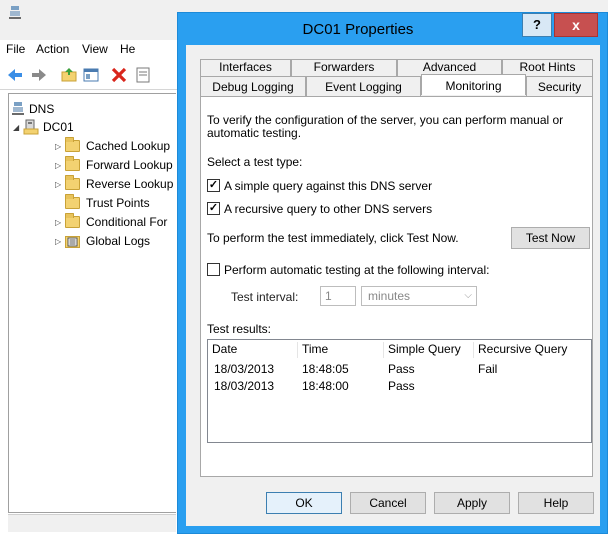 The image size is (608, 540). I want to click on tree-item-global-logs: ▷ Global Logs, so click(102, 241).